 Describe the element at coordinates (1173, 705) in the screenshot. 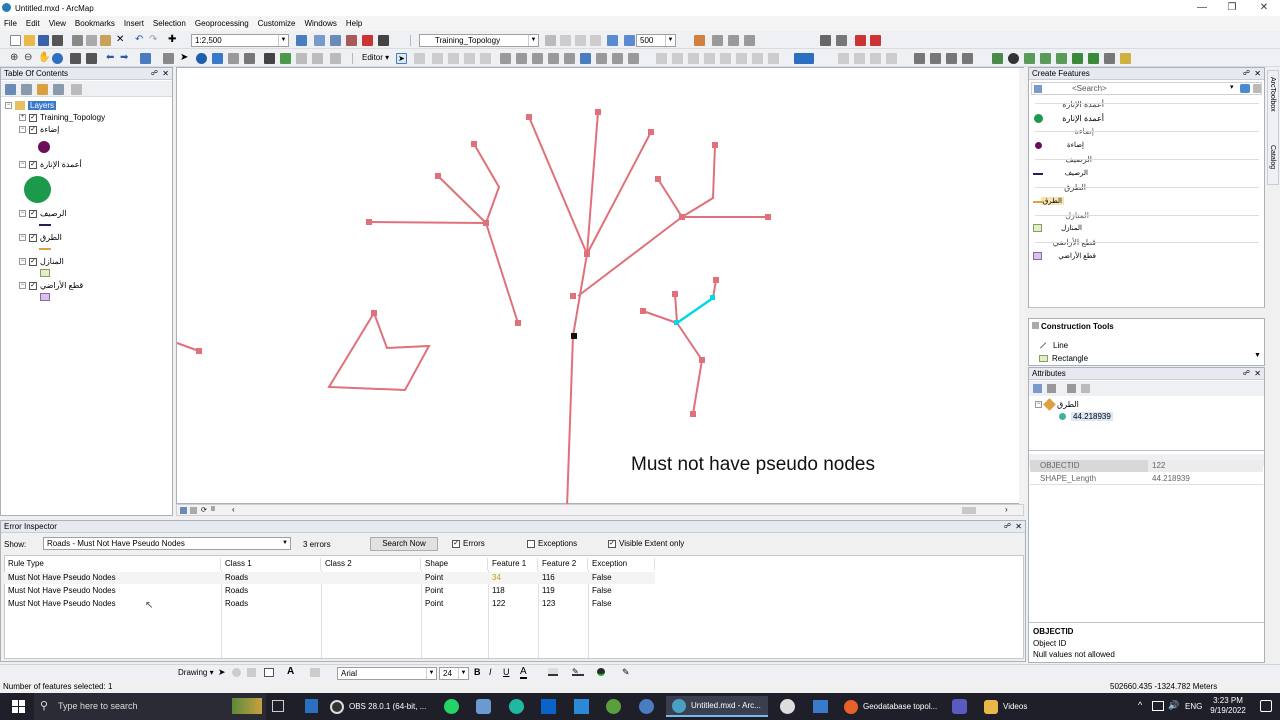

I see `volume-icon: 🔊` at that location.